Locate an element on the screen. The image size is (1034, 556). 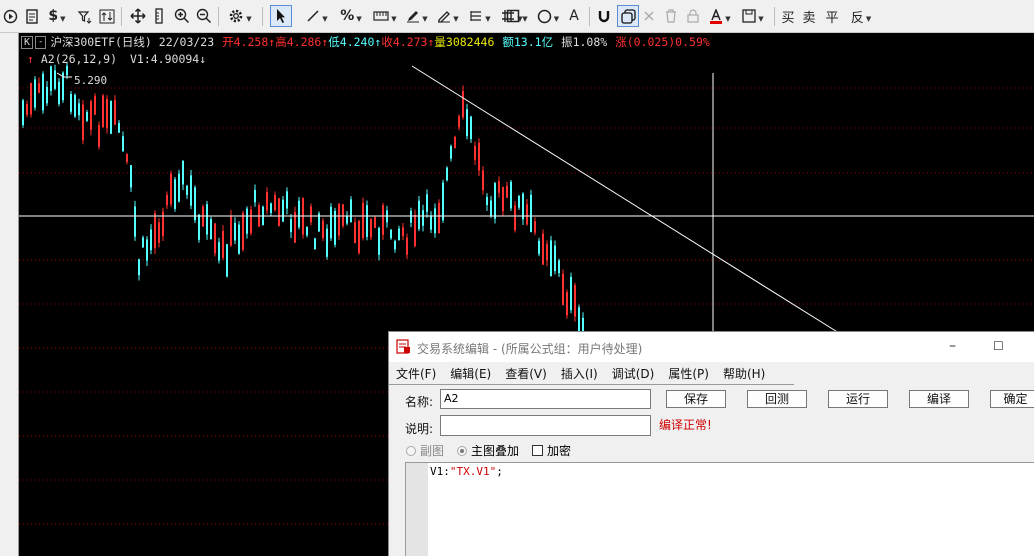
minimize-button: – is located at coordinates (952, 346).